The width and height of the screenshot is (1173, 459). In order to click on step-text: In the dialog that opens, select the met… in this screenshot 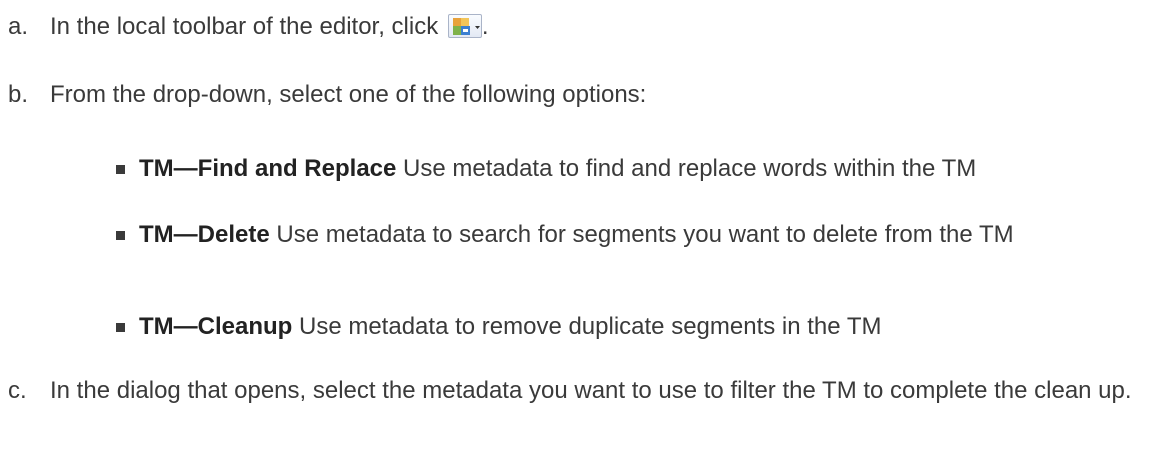, I will do `click(591, 390)`.